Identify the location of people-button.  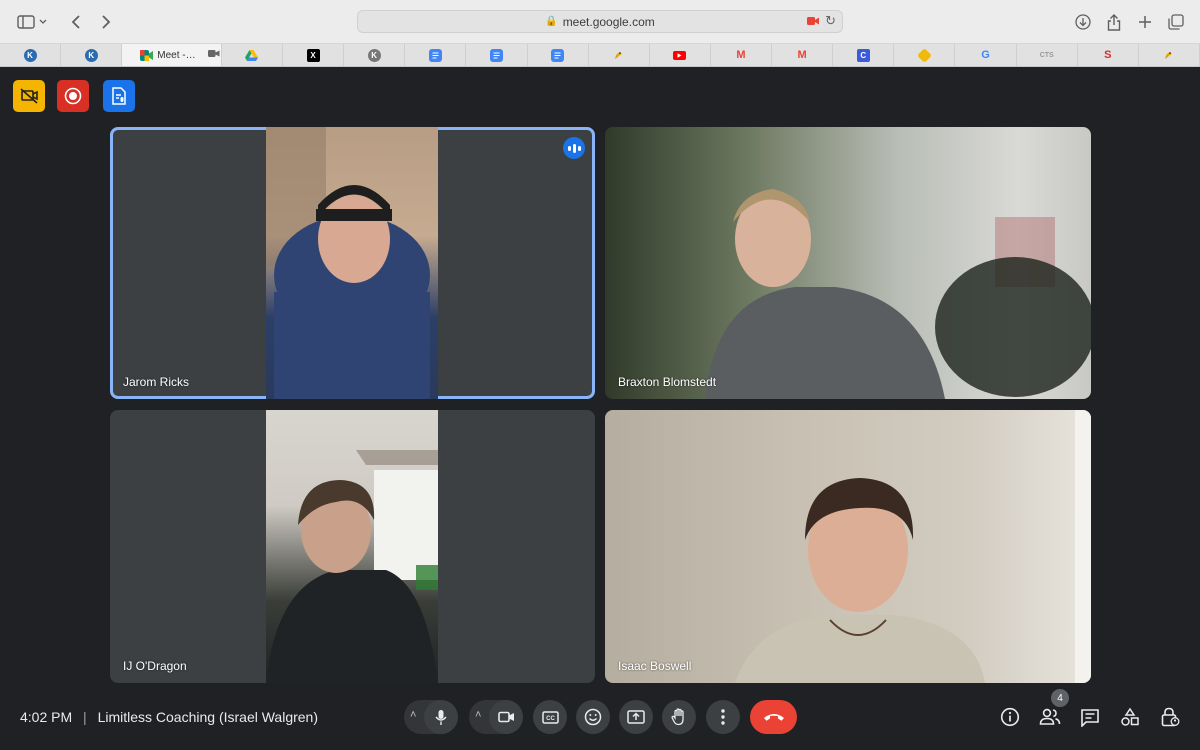
(1050, 717).